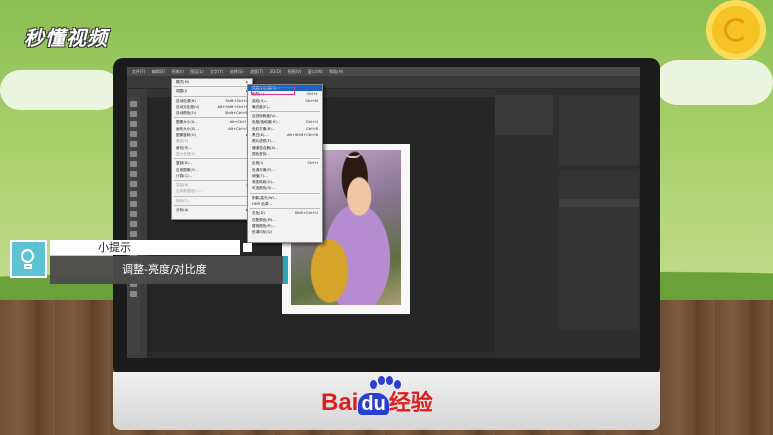 This screenshot has height=435, width=773. What do you see at coordinates (353, 154) in the screenshot?
I see `tiara-shape` at bounding box center [353, 154].